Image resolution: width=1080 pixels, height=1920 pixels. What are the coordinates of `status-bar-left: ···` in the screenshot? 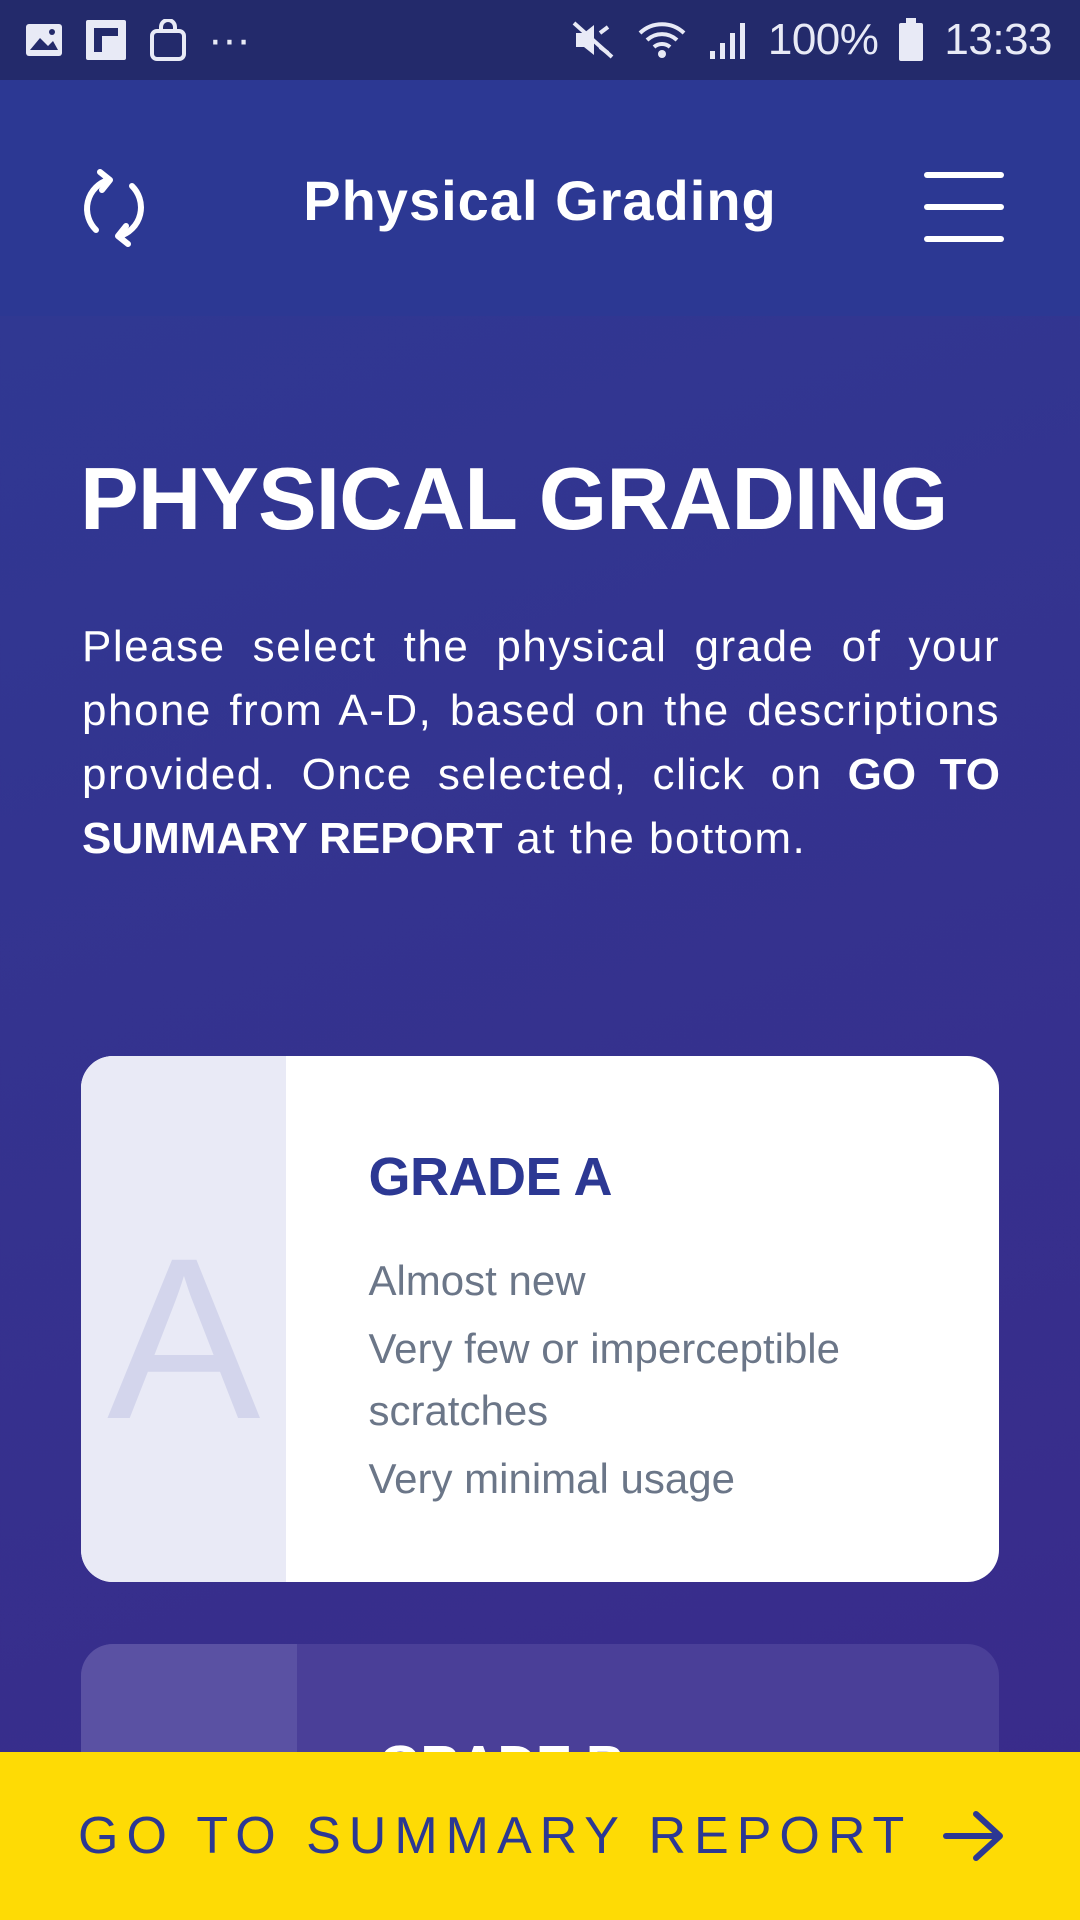 It's located at (137, 40).